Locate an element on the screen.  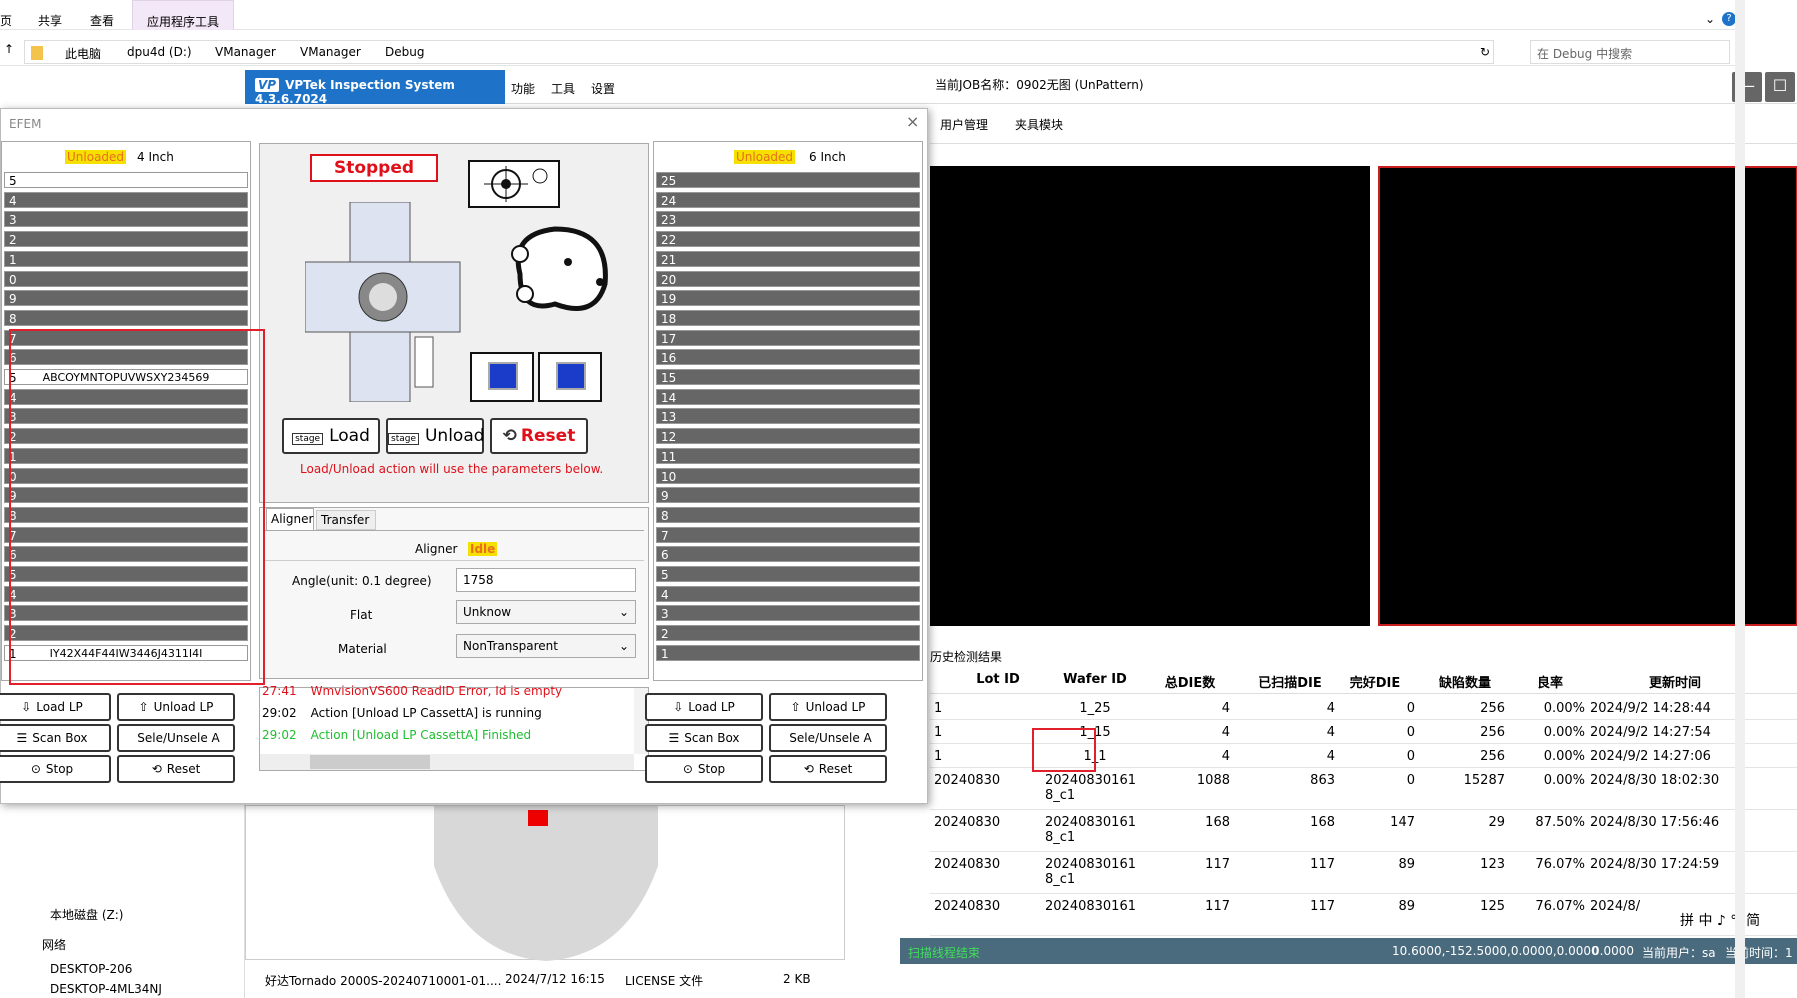
close-icon: × is located at coordinates (912, 121).